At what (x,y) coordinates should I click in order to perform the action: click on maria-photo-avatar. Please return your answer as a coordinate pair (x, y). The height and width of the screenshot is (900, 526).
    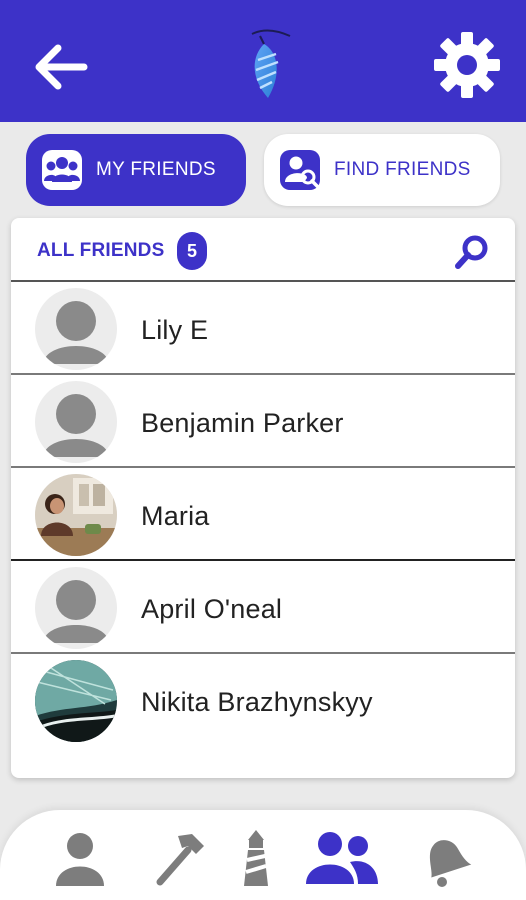
    Looking at the image, I should click on (76, 515).